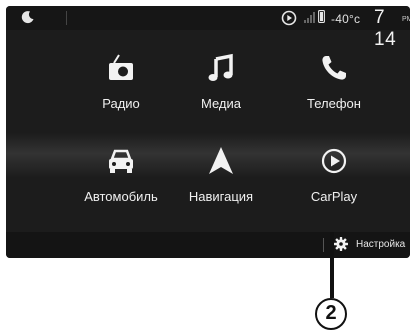 This screenshot has height=330, width=416. I want to click on settings-button: Настройка, so click(371, 245).